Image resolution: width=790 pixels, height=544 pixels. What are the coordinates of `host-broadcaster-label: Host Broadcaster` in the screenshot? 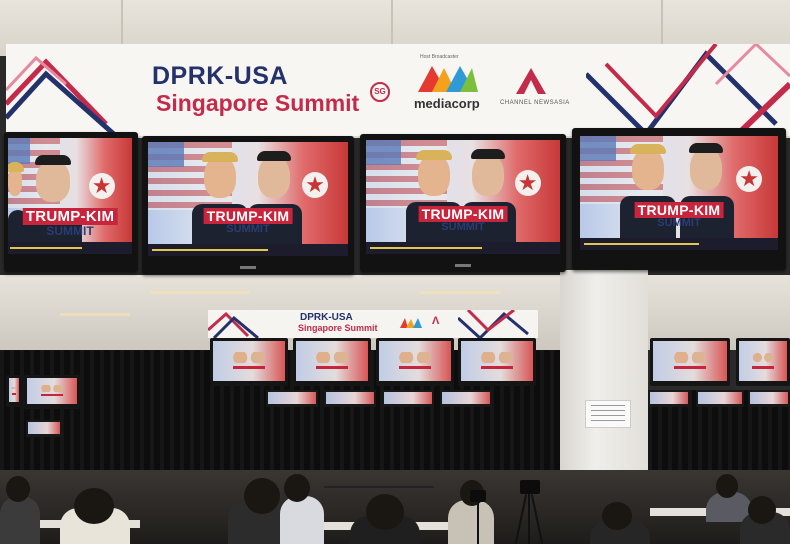 It's located at (439, 57).